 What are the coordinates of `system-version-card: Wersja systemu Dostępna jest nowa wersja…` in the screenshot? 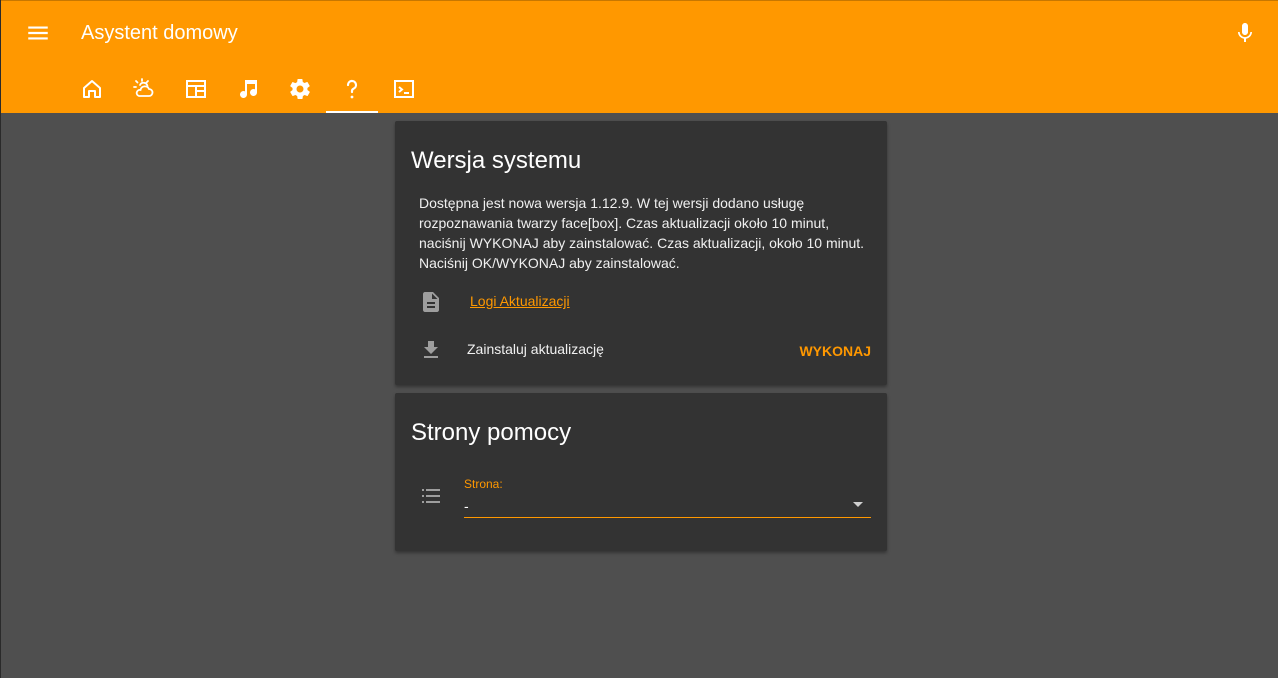 It's located at (641, 253).